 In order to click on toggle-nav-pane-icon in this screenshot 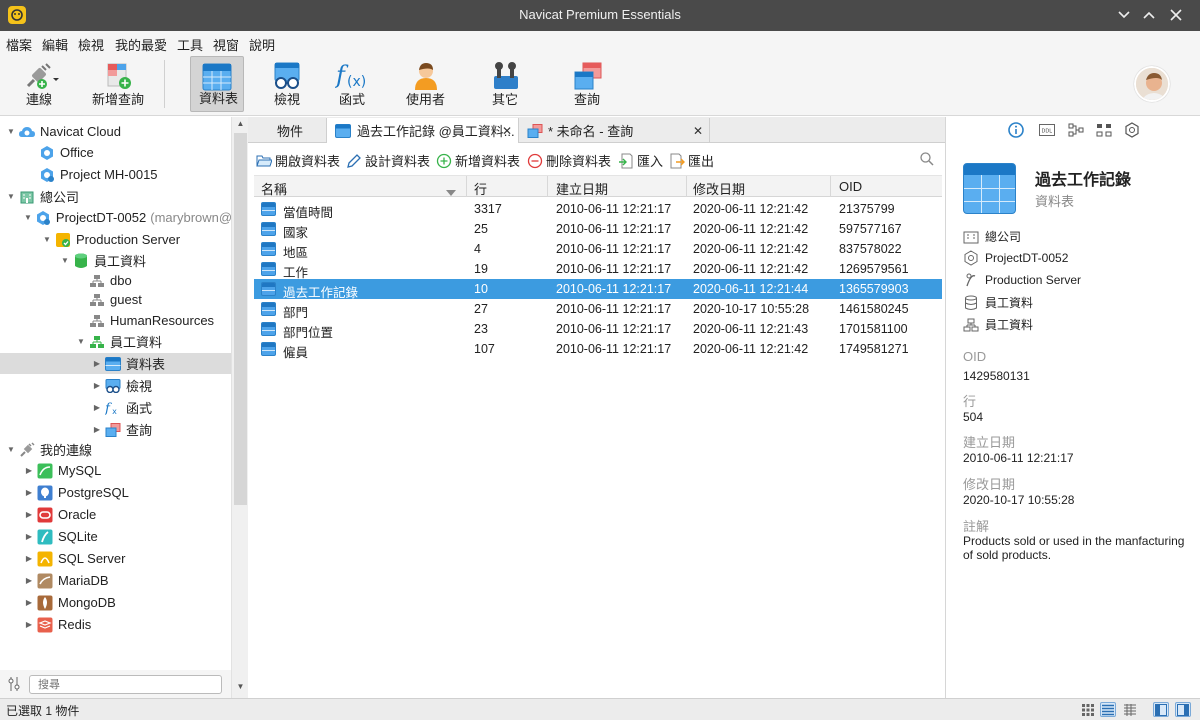, I will do `click(1161, 709)`.